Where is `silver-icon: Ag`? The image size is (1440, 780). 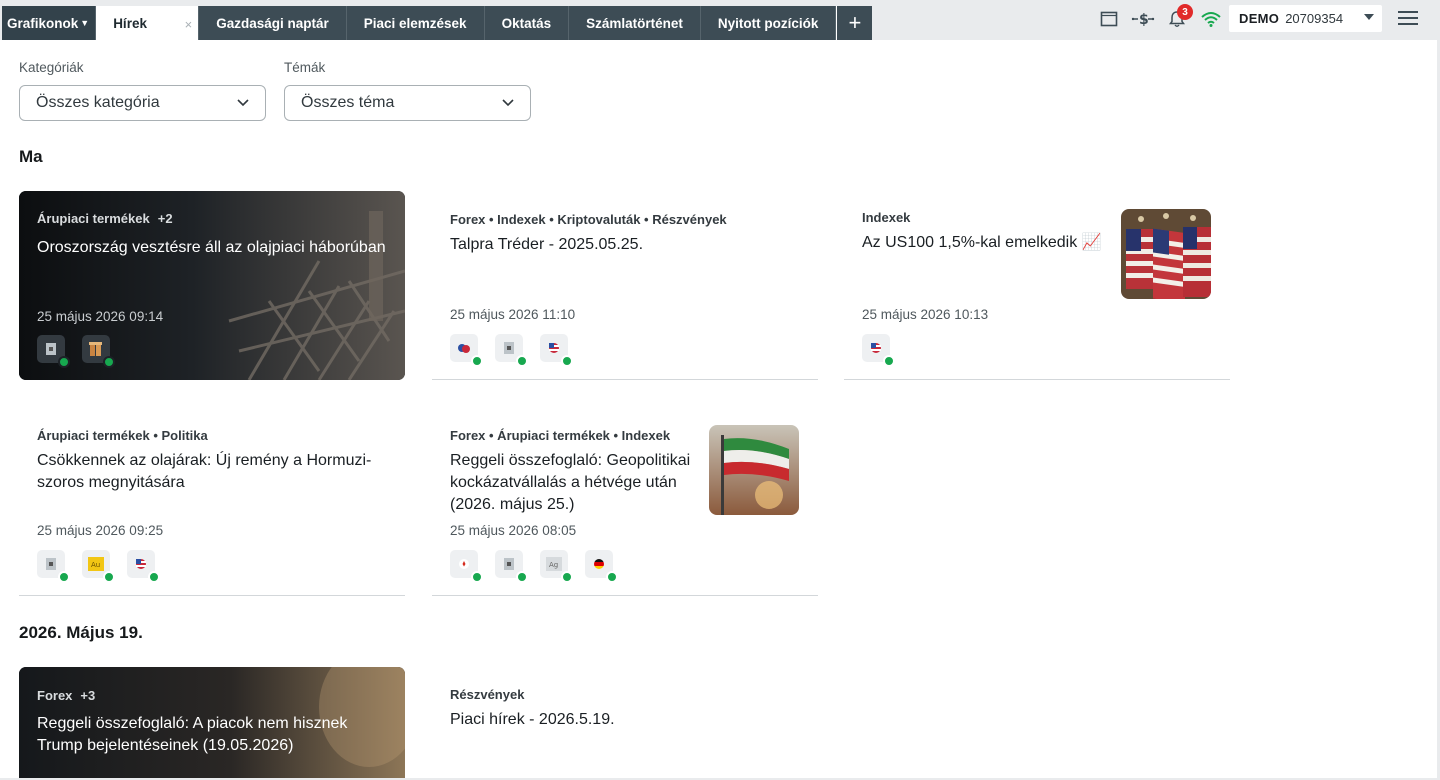
silver-icon: Ag is located at coordinates (556, 566).